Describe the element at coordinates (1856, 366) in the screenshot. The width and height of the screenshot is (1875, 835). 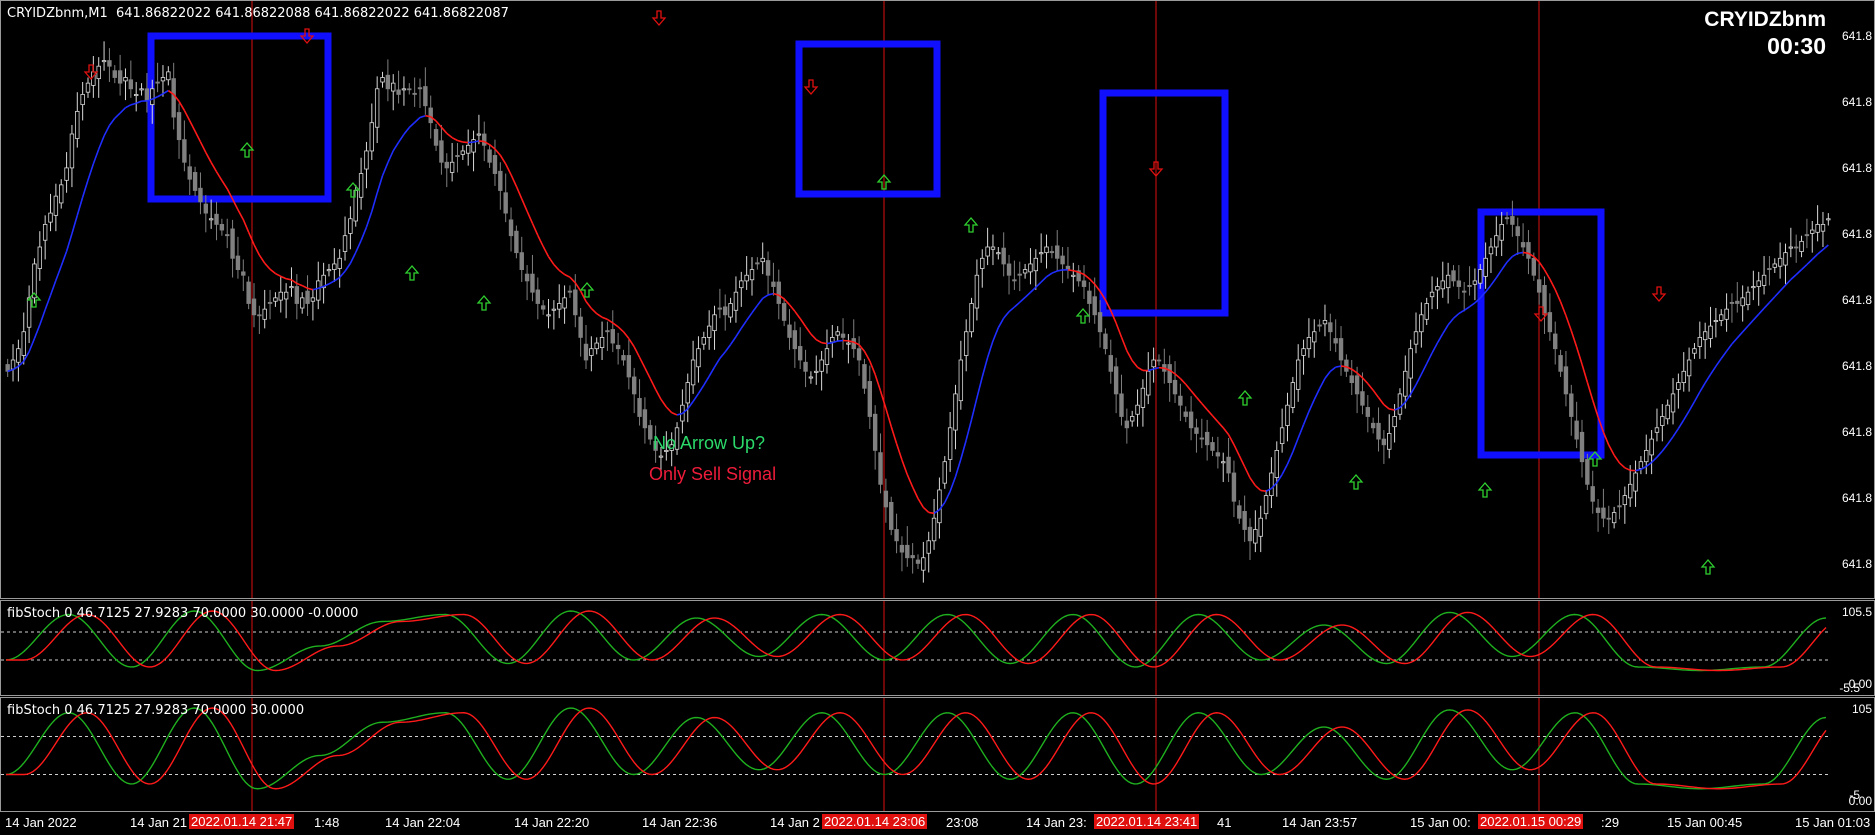
I see `price-tick: 641.8` at that location.